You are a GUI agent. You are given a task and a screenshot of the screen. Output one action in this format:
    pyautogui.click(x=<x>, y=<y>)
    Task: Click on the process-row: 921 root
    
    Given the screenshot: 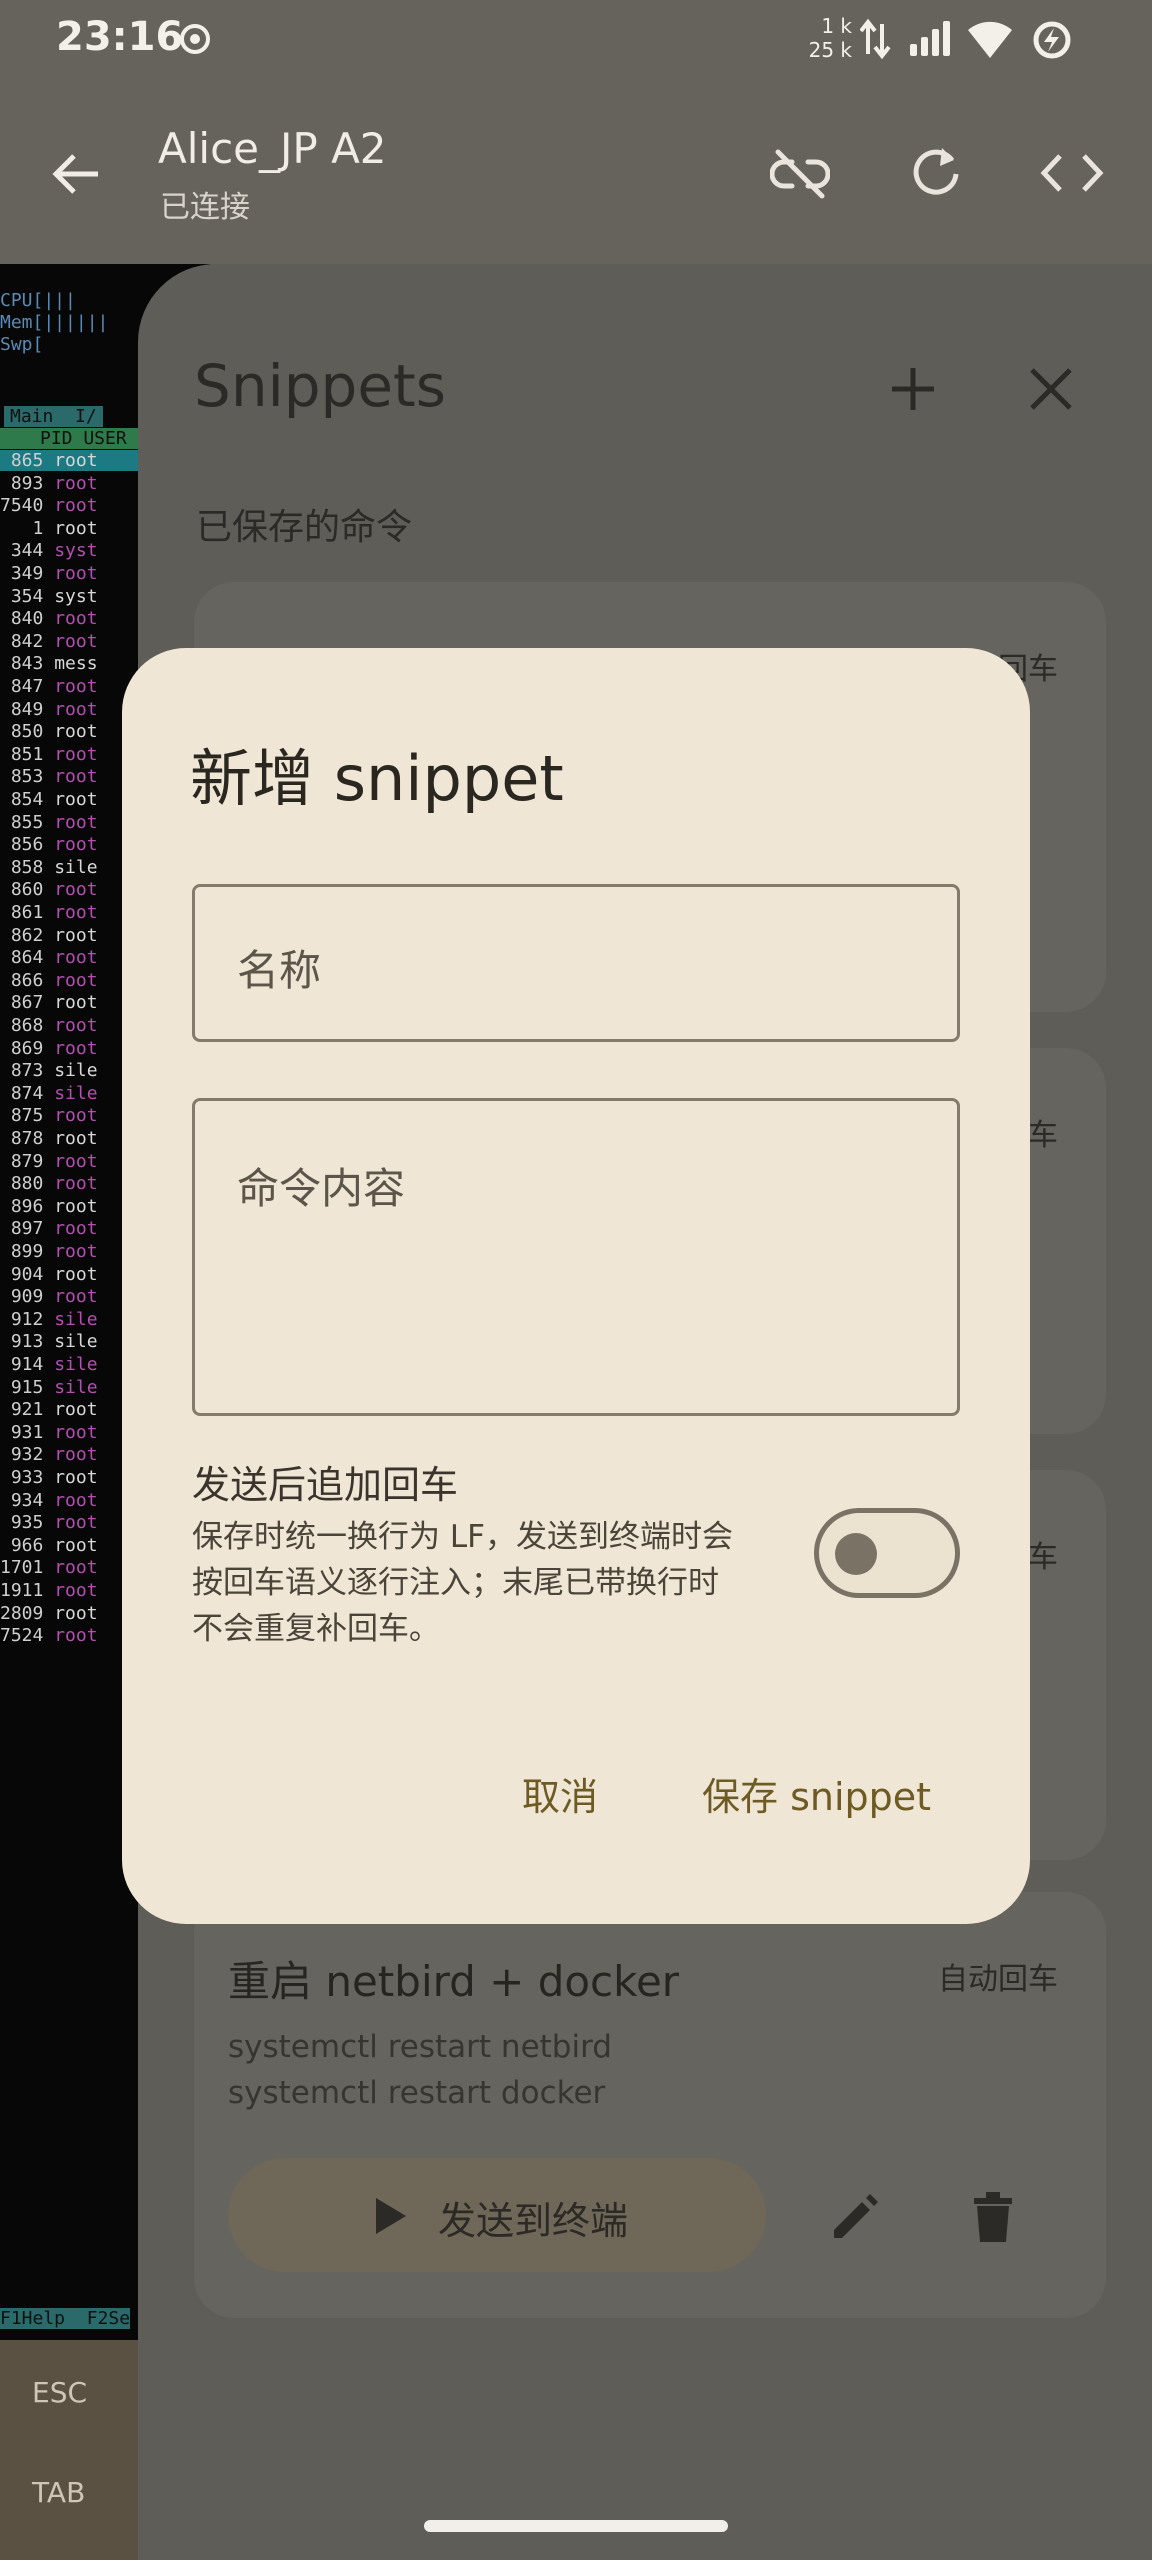 What is the action you would take?
    pyautogui.click(x=49, y=1409)
    